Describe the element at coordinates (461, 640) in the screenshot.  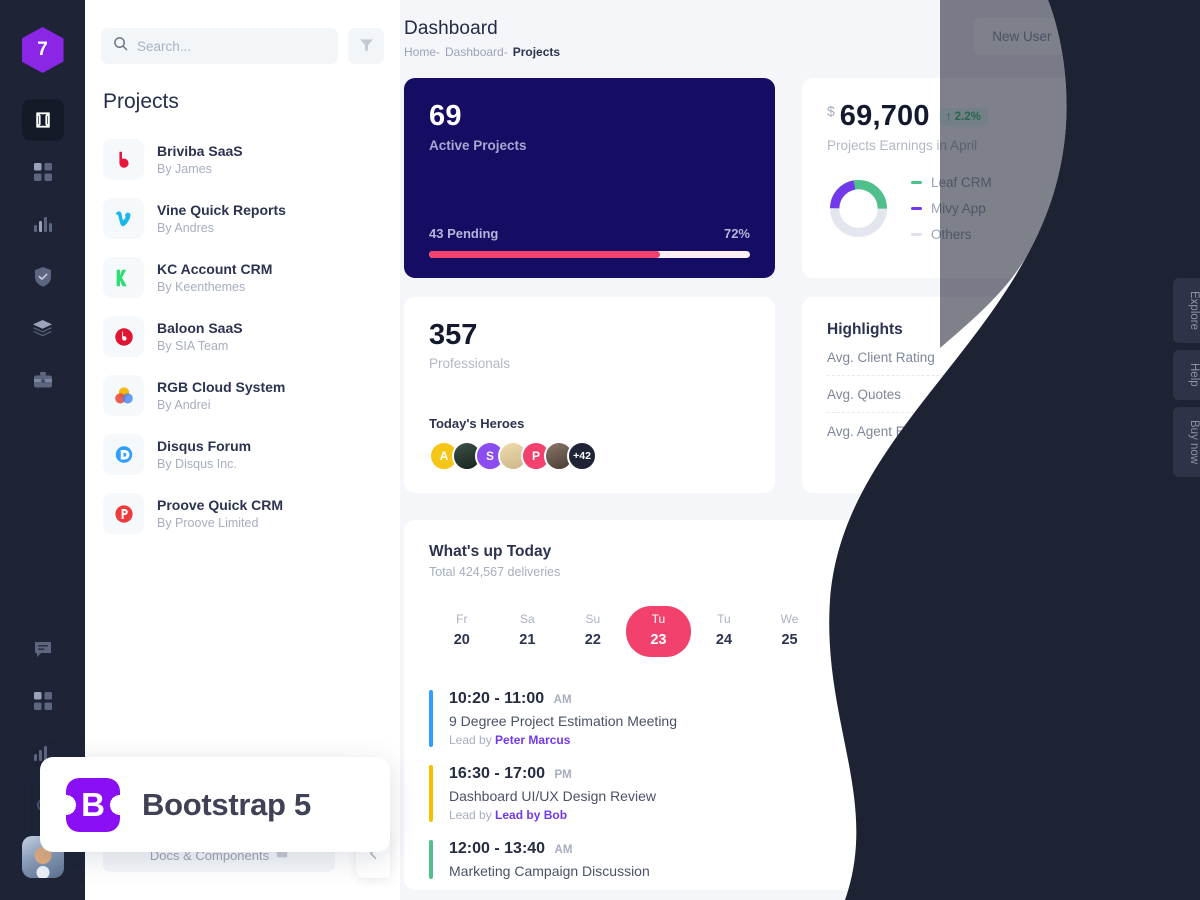
I see `day-number: 20` at that location.